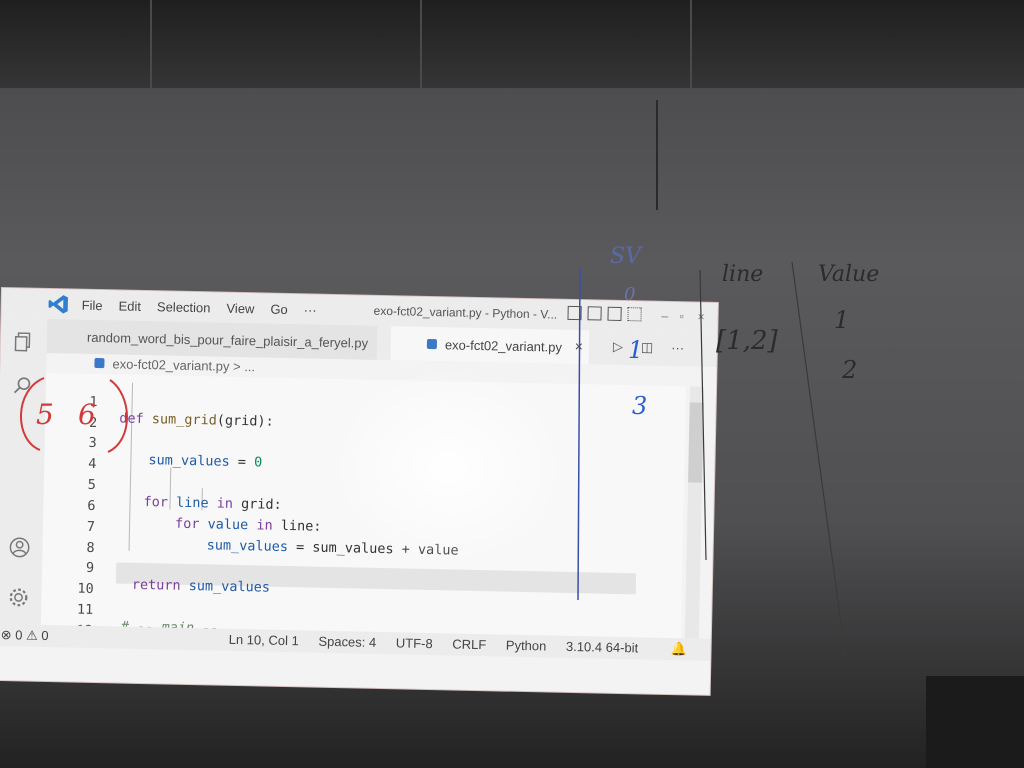 The image size is (1024, 768). What do you see at coordinates (636, 350) in the screenshot?
I see `handwritten-value: 1` at bounding box center [636, 350].